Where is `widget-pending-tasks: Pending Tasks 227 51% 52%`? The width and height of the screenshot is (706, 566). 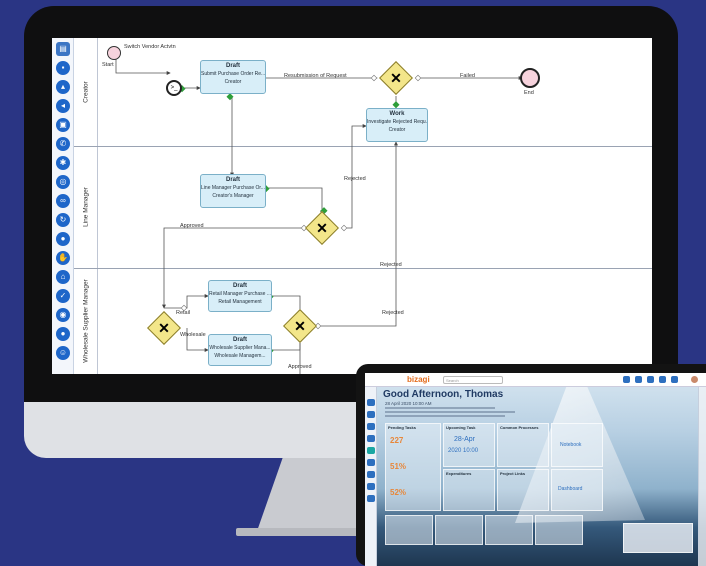
widget-pending-tasks: Pending Tasks 227 51% 52% is located at coordinates (413, 467).